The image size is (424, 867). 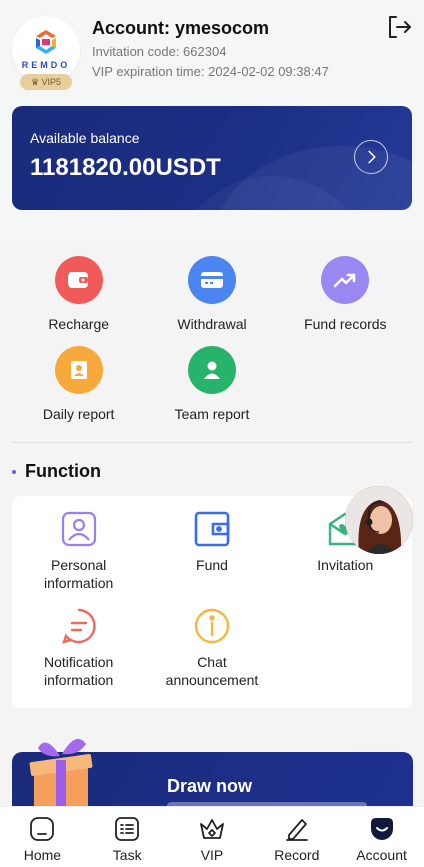 I want to click on personal-information-button: Personal information, so click(x=78, y=558).